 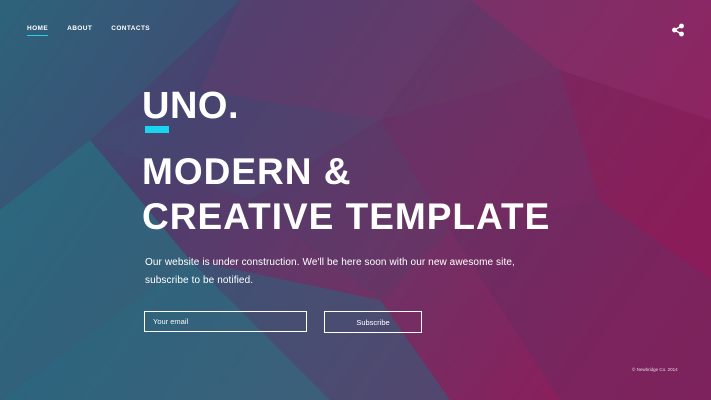 What do you see at coordinates (373, 322) in the screenshot?
I see `subscribe-button: Subscribe` at bounding box center [373, 322].